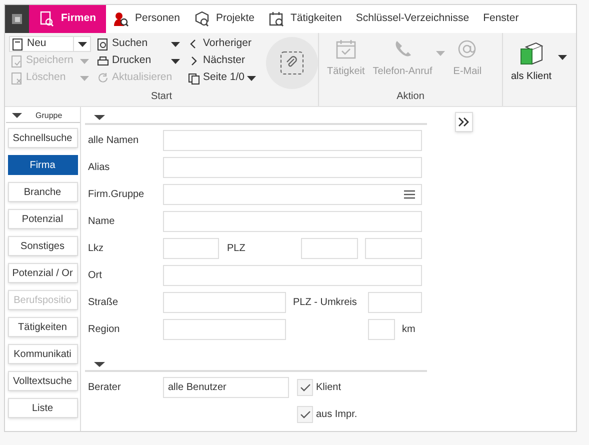  I want to click on group-button: Branche, so click(43, 192).